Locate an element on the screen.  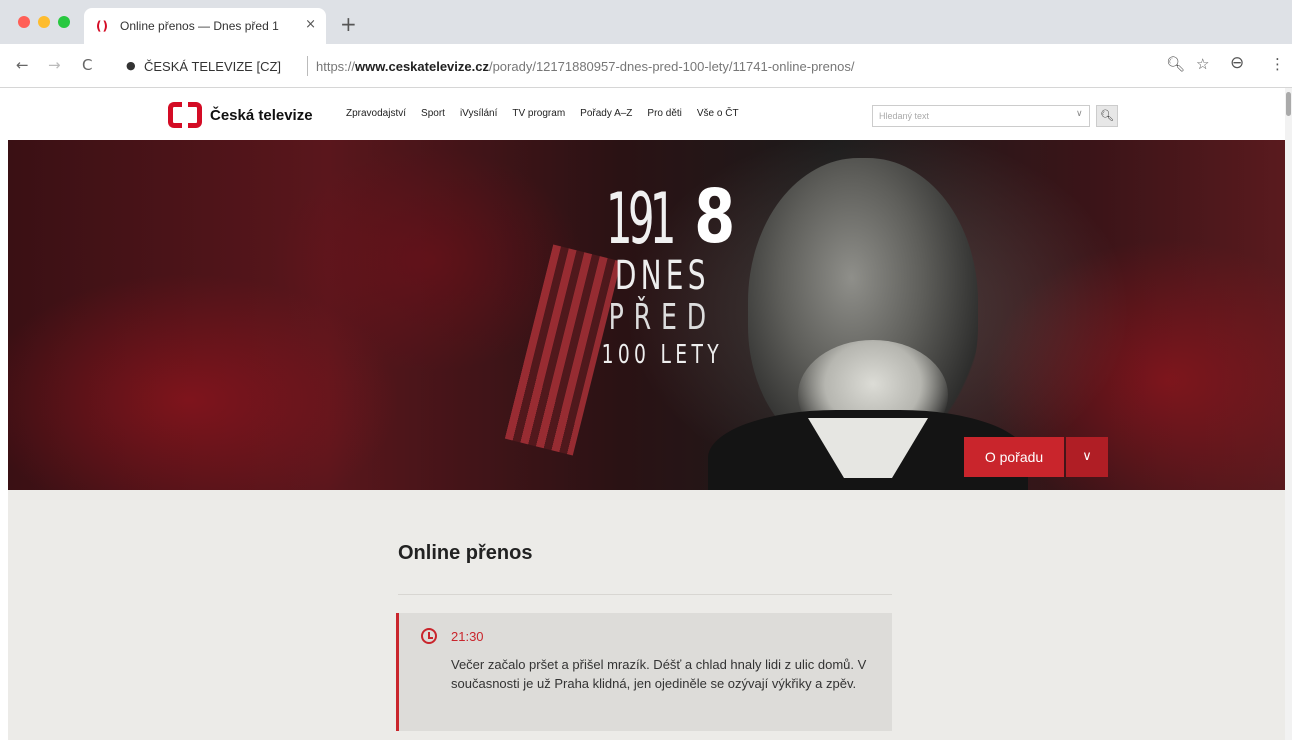
search-input is located at coordinates (968, 116).